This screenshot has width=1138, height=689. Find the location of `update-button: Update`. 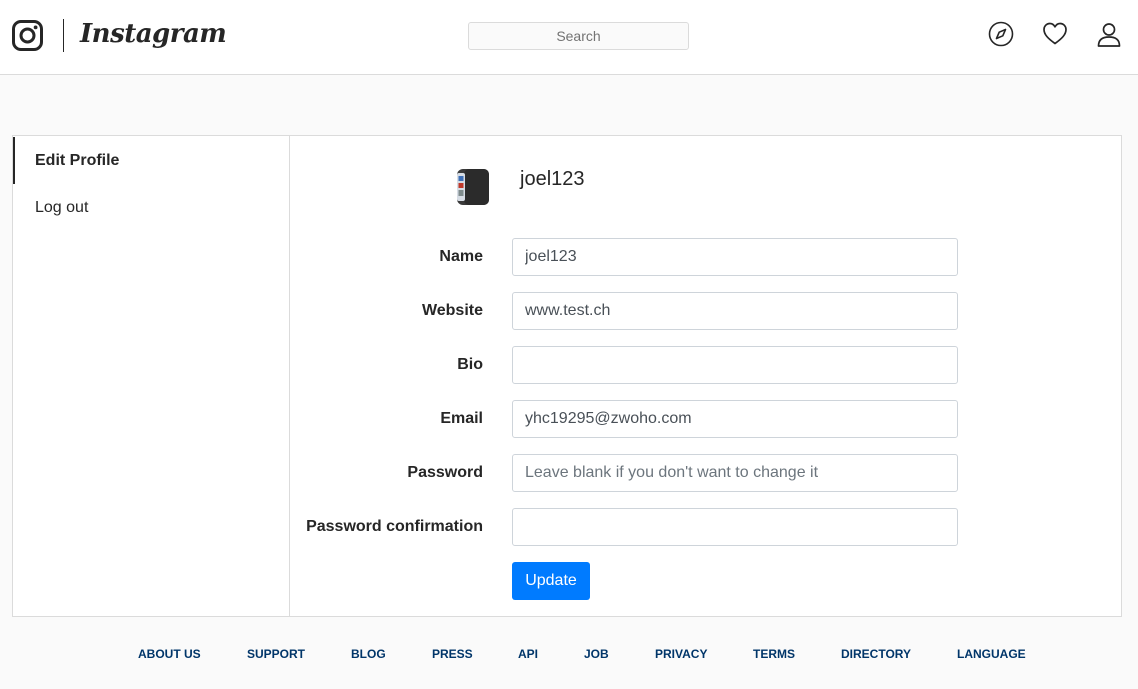

update-button: Update is located at coordinates (551, 581).